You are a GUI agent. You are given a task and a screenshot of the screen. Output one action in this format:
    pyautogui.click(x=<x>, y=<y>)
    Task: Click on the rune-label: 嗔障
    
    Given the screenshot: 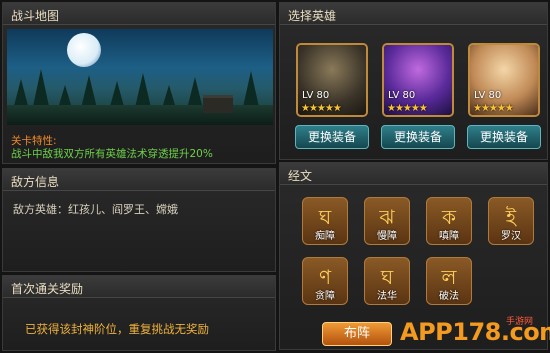 What is the action you would take?
    pyautogui.click(x=449, y=236)
    